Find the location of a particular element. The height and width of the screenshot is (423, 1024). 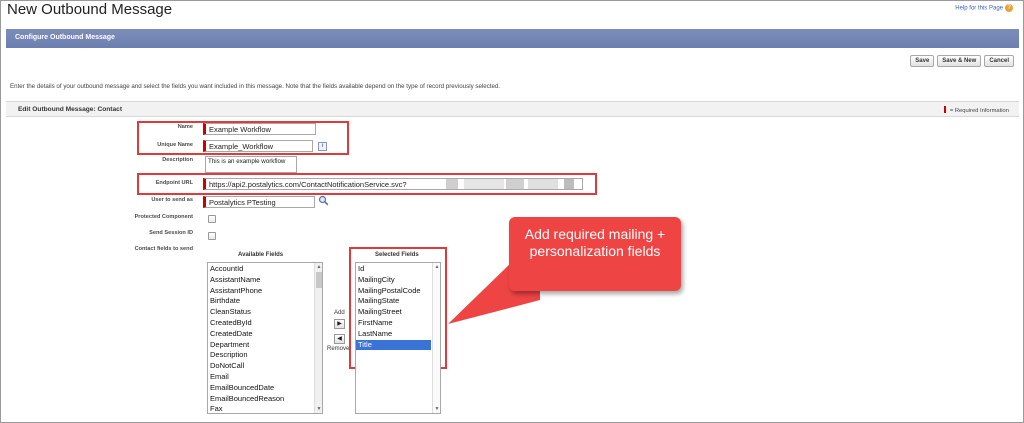

save-and-new-button: Save & New is located at coordinates (959, 61).